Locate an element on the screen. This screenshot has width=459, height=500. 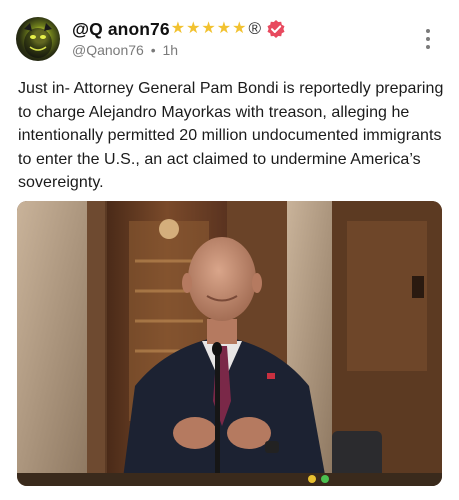
panther-avatar-icon is located at coordinates (38, 40).